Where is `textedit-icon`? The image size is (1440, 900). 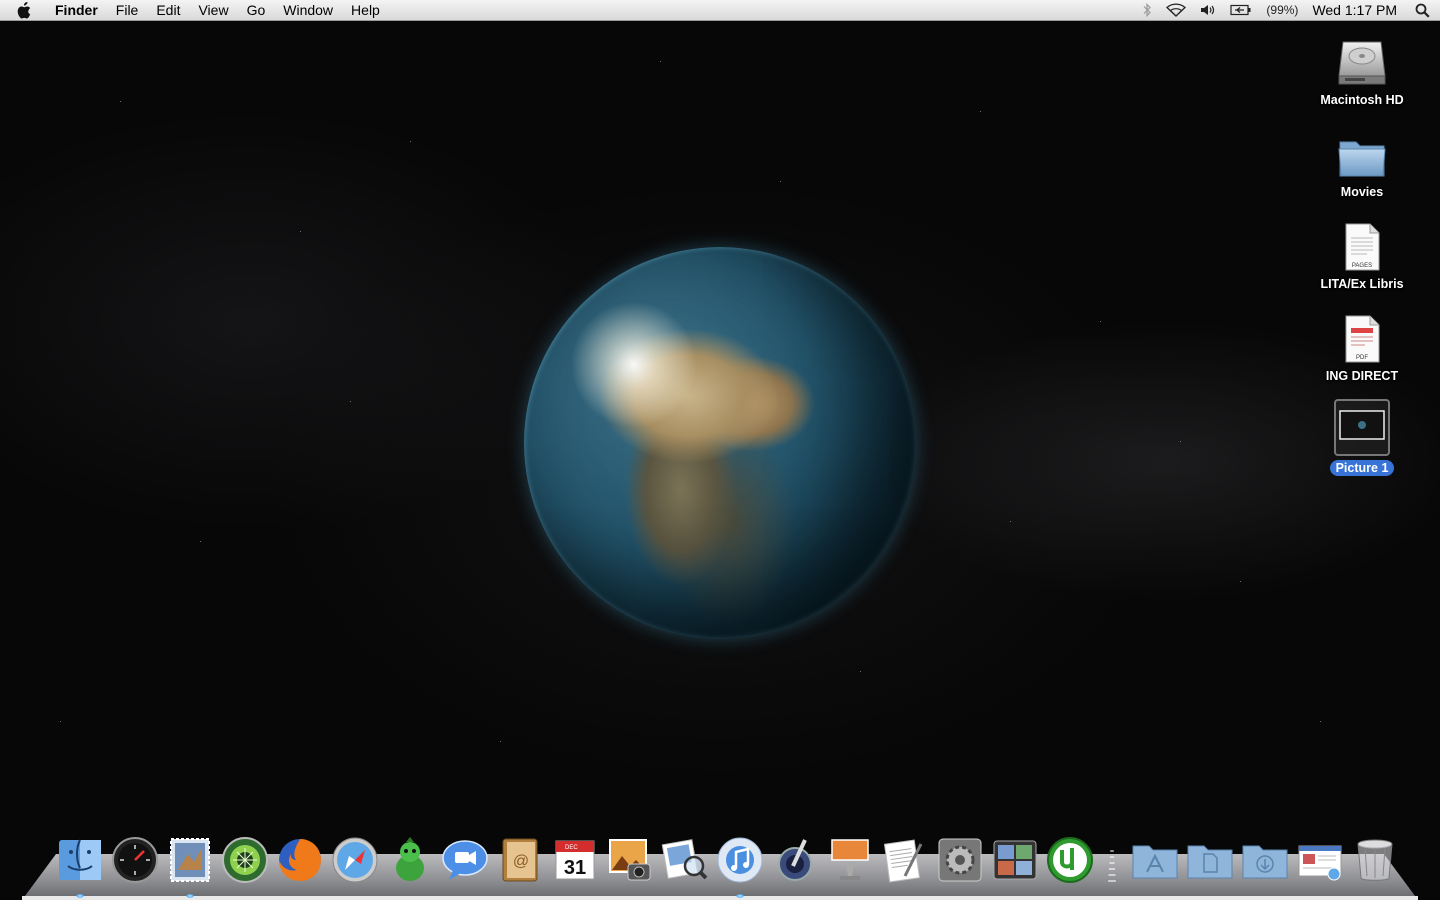
textedit-icon is located at coordinates (902, 861).